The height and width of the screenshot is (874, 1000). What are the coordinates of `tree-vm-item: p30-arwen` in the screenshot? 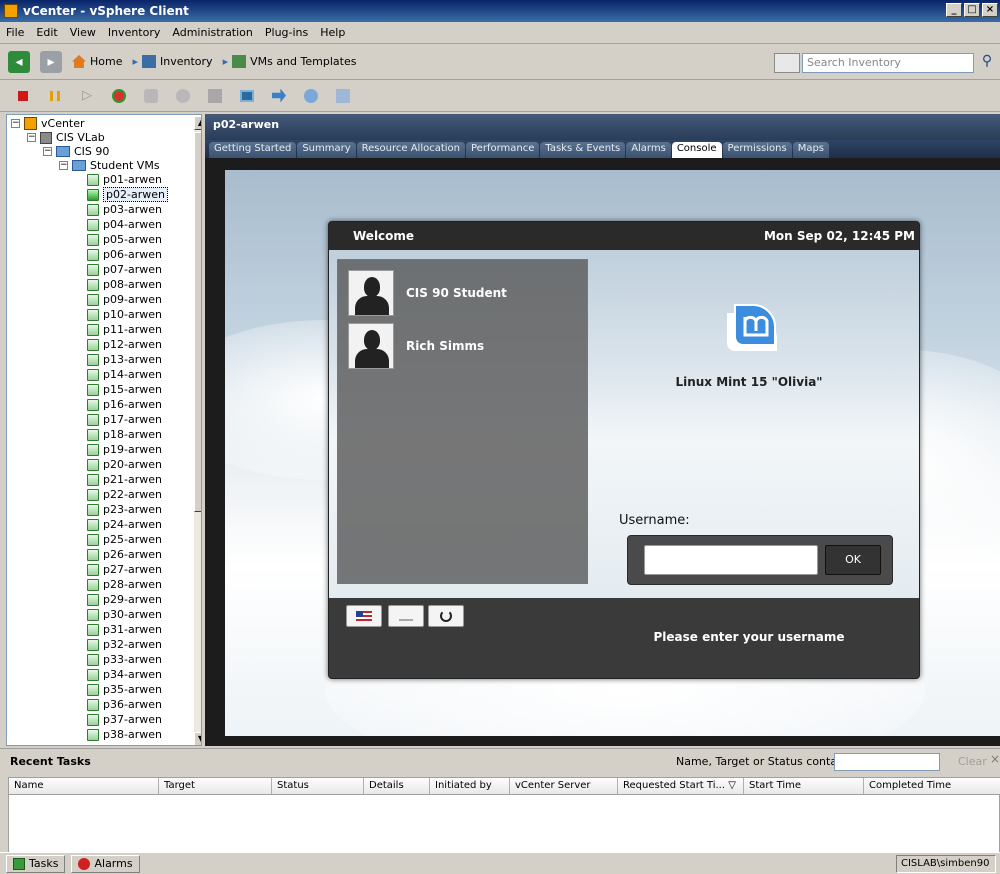 It's located at (124, 614).